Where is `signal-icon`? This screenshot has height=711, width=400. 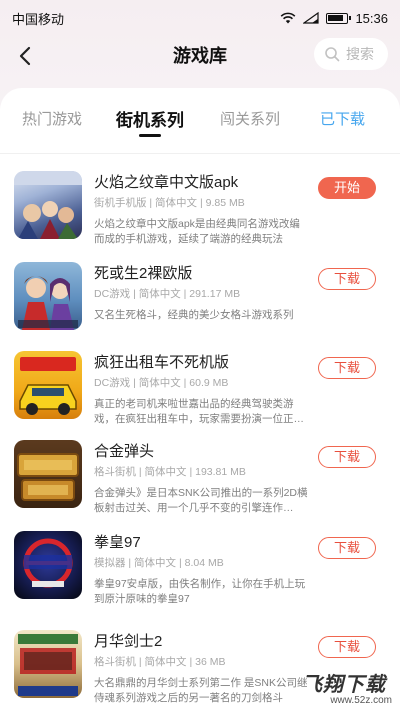 signal-icon is located at coordinates (311, 18).